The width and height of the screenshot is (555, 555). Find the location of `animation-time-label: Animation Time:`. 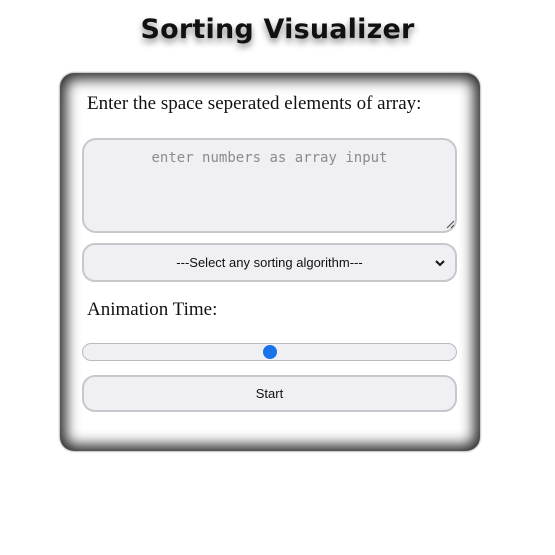

animation-time-label: Animation Time: is located at coordinates (152, 309).